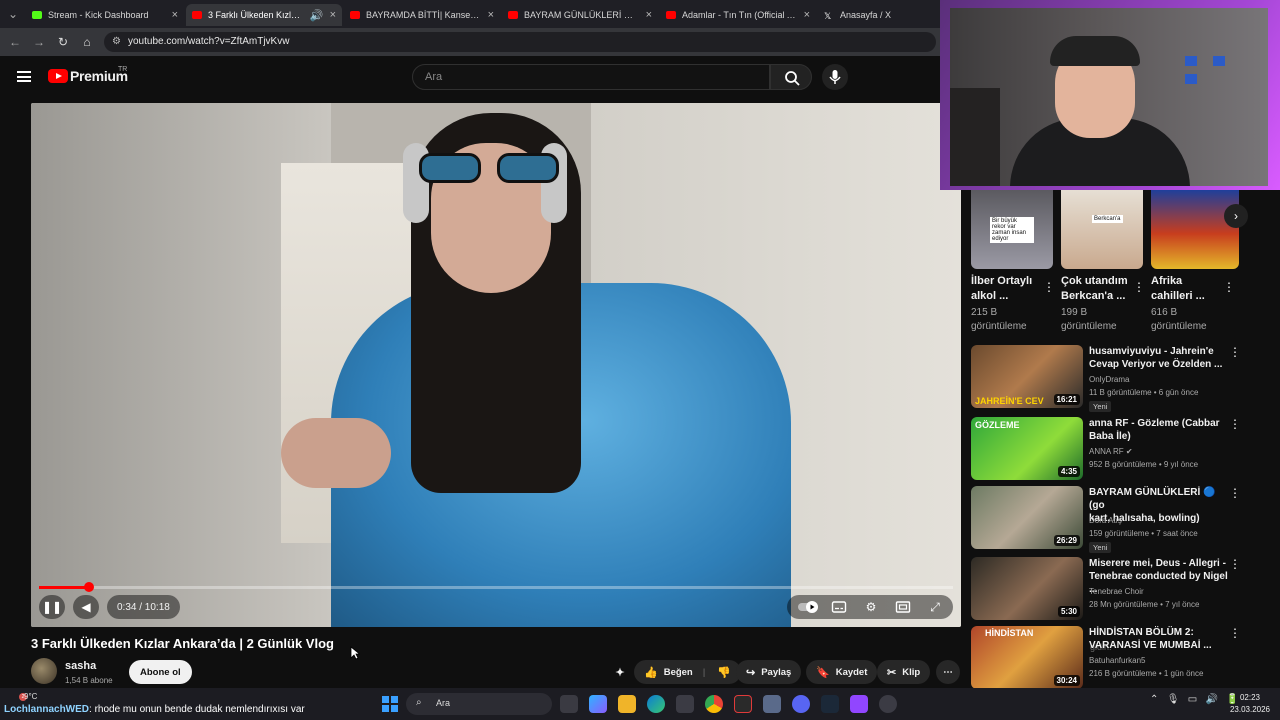  What do you see at coordinates (39, 42) in the screenshot?
I see `forward-arrow-icon: →` at bounding box center [39, 42].